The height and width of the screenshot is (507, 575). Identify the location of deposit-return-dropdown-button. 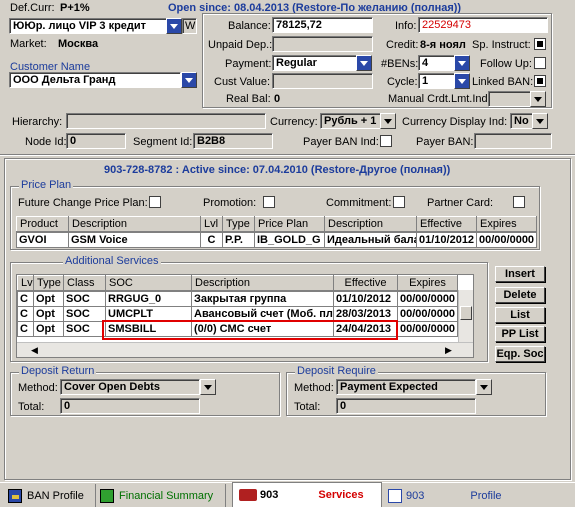
(208, 387).